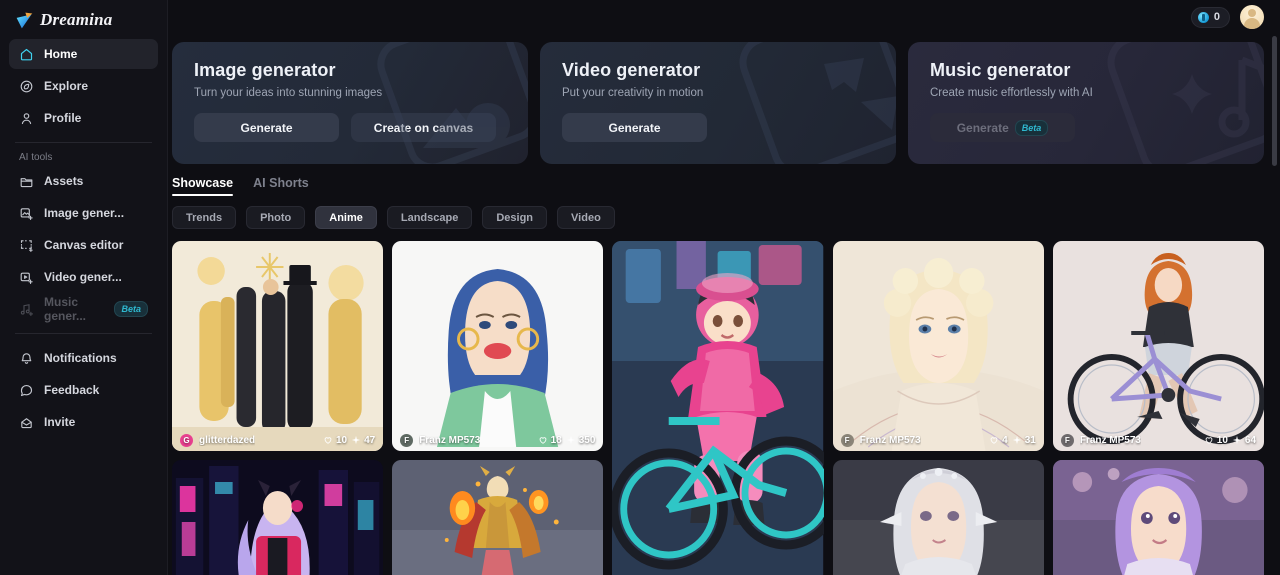 The image size is (1280, 575). I want to click on chip-anime: Anime, so click(346, 217).